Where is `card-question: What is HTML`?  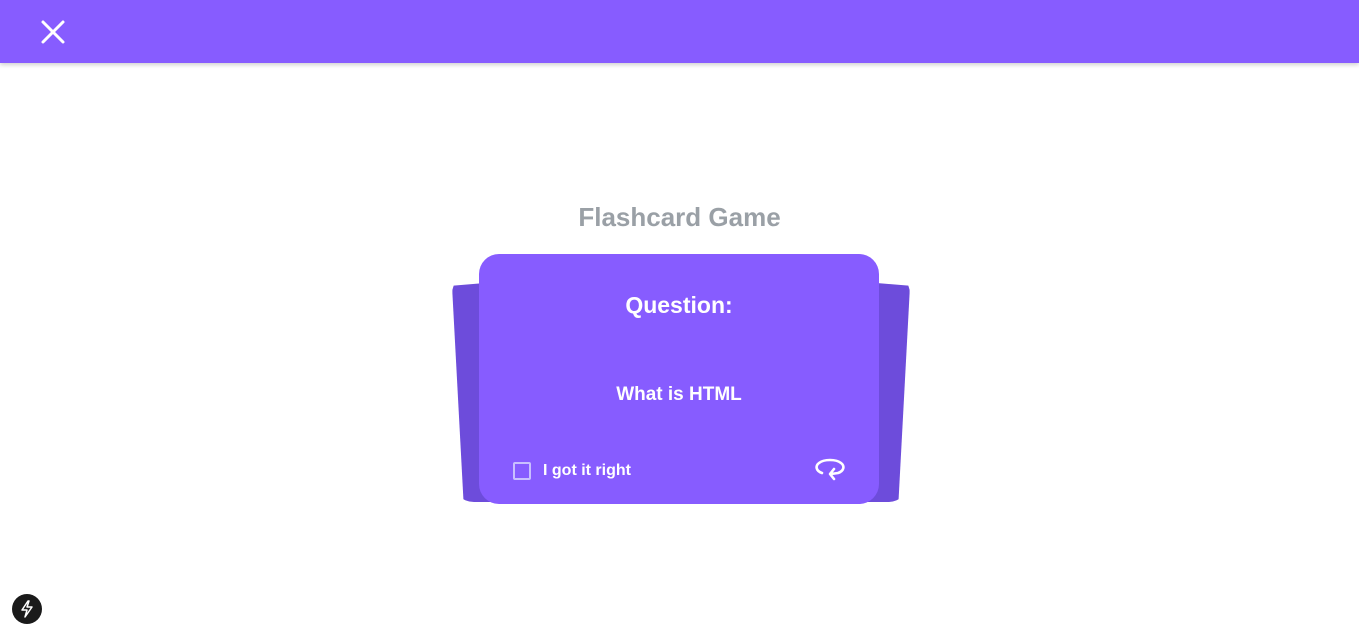
card-question: What is HTML is located at coordinates (679, 394).